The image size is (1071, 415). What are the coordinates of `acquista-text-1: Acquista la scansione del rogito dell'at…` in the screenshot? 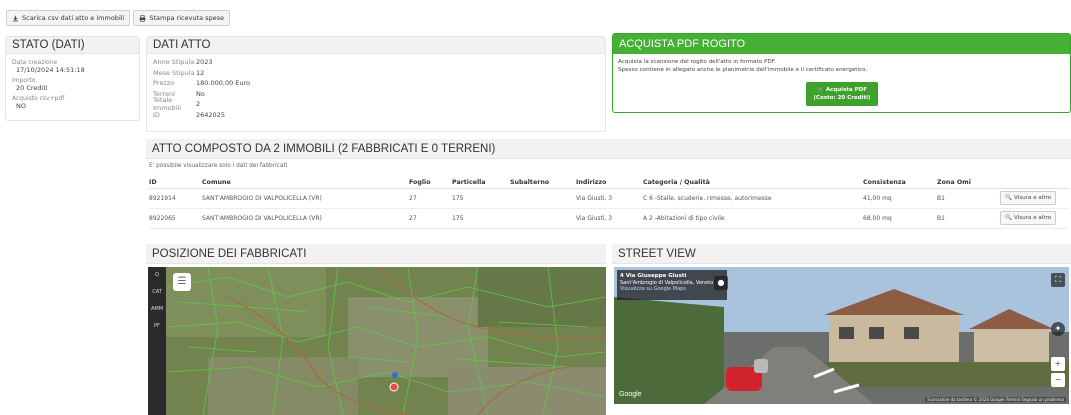 It's located at (697, 62).